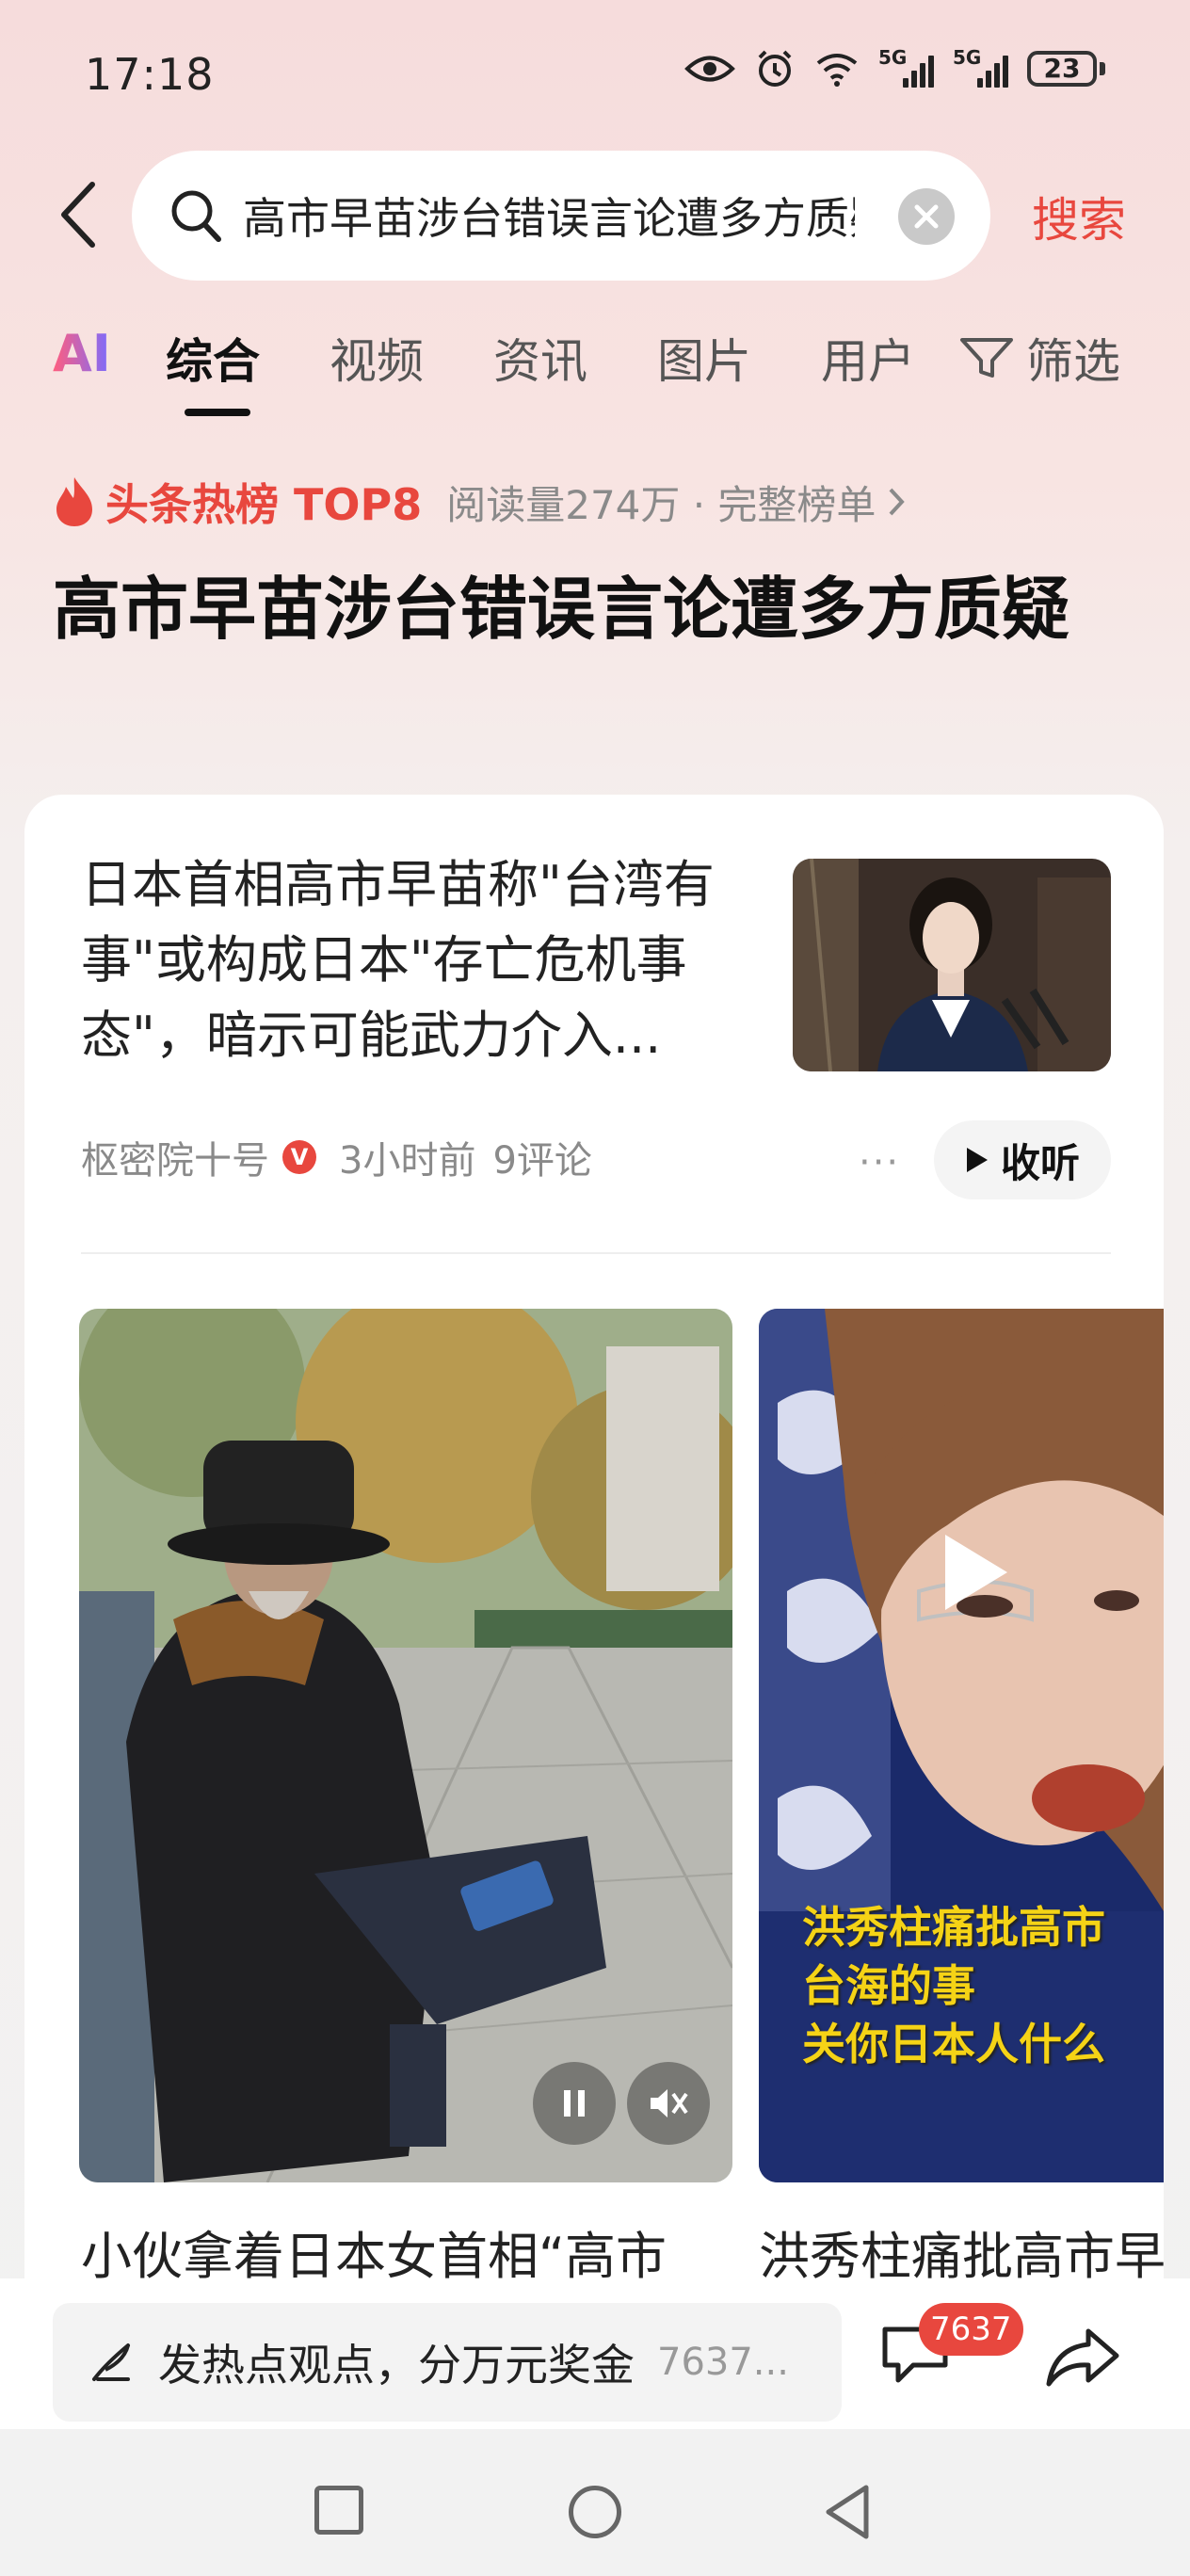 This screenshot has width=1190, height=2576. What do you see at coordinates (1062, 69) in the screenshot?
I see `battery-level: 23` at bounding box center [1062, 69].